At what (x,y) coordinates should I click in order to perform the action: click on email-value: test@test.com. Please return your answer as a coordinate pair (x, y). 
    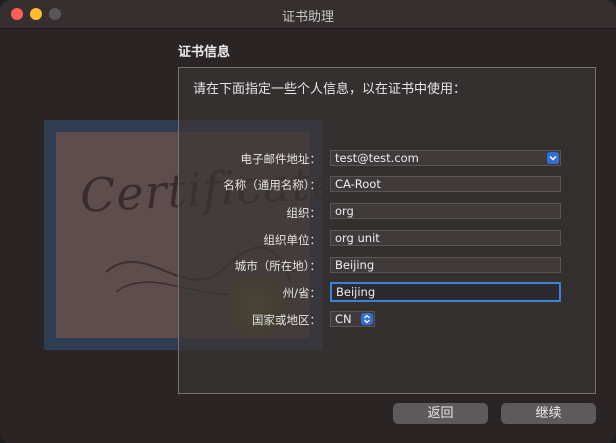
    Looking at the image, I should click on (377, 158).